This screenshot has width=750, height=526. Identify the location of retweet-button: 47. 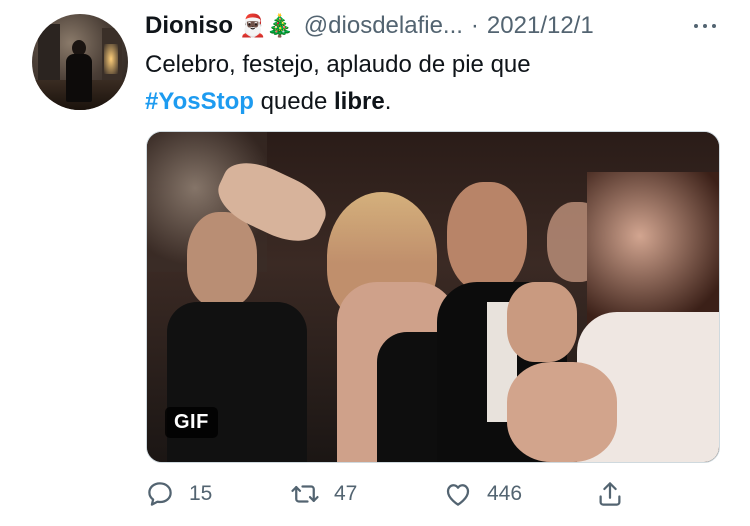
(323, 494).